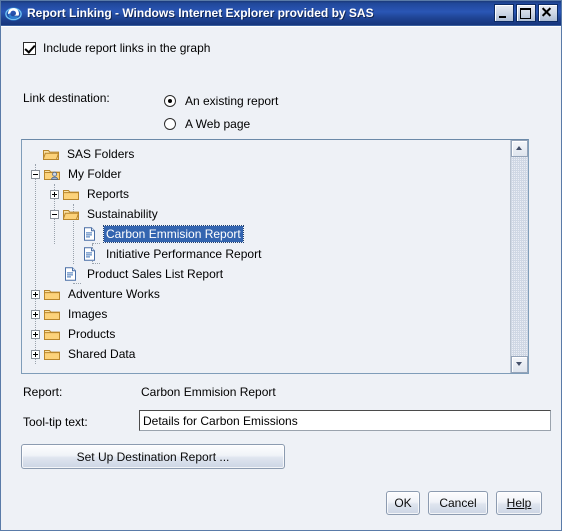  I want to click on include-report-links-label: Include report links in the graph, so click(127, 48).